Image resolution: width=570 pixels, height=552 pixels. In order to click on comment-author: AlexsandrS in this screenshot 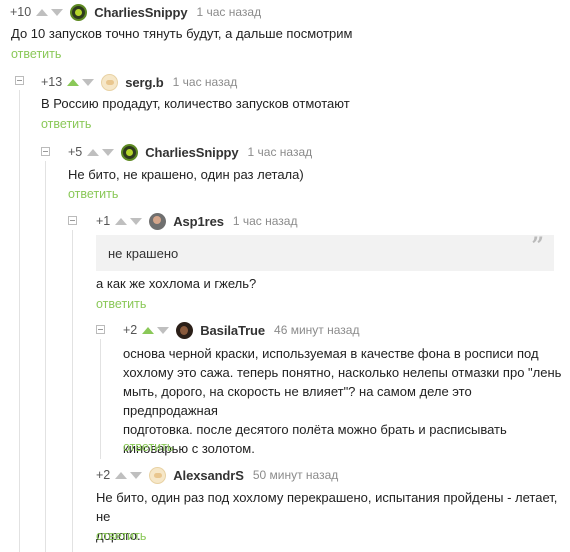, I will do `click(208, 475)`.